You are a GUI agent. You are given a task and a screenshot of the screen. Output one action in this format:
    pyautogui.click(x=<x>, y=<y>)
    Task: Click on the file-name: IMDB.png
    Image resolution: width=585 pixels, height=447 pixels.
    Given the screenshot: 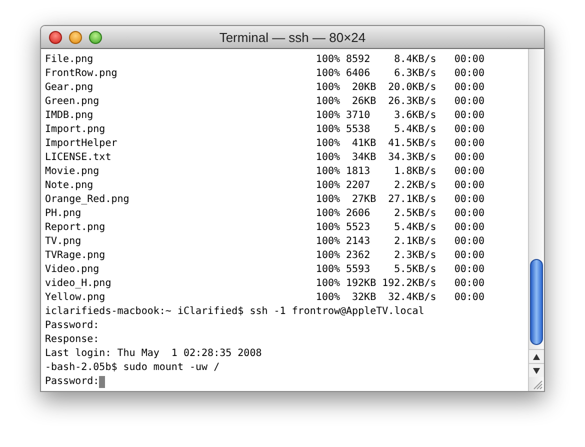 What is the action you would take?
    pyautogui.click(x=69, y=116)
    